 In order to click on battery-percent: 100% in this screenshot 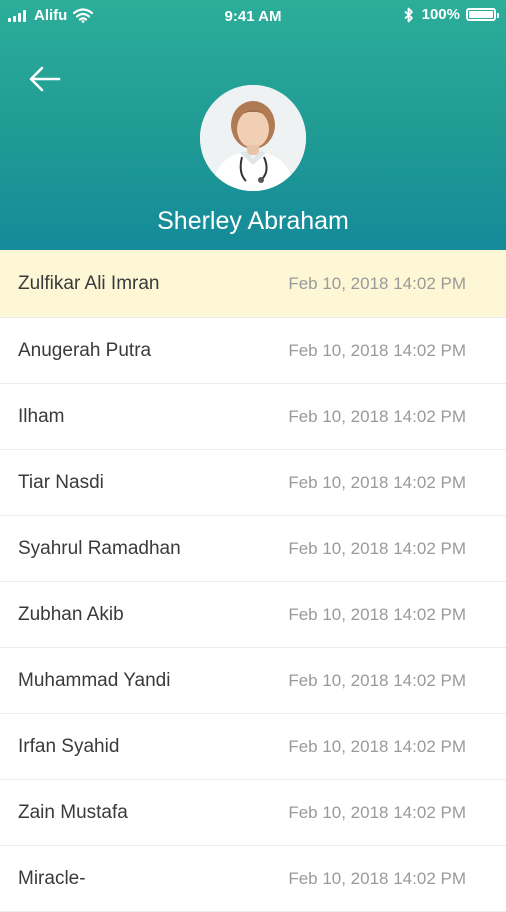, I will do `click(440, 14)`.